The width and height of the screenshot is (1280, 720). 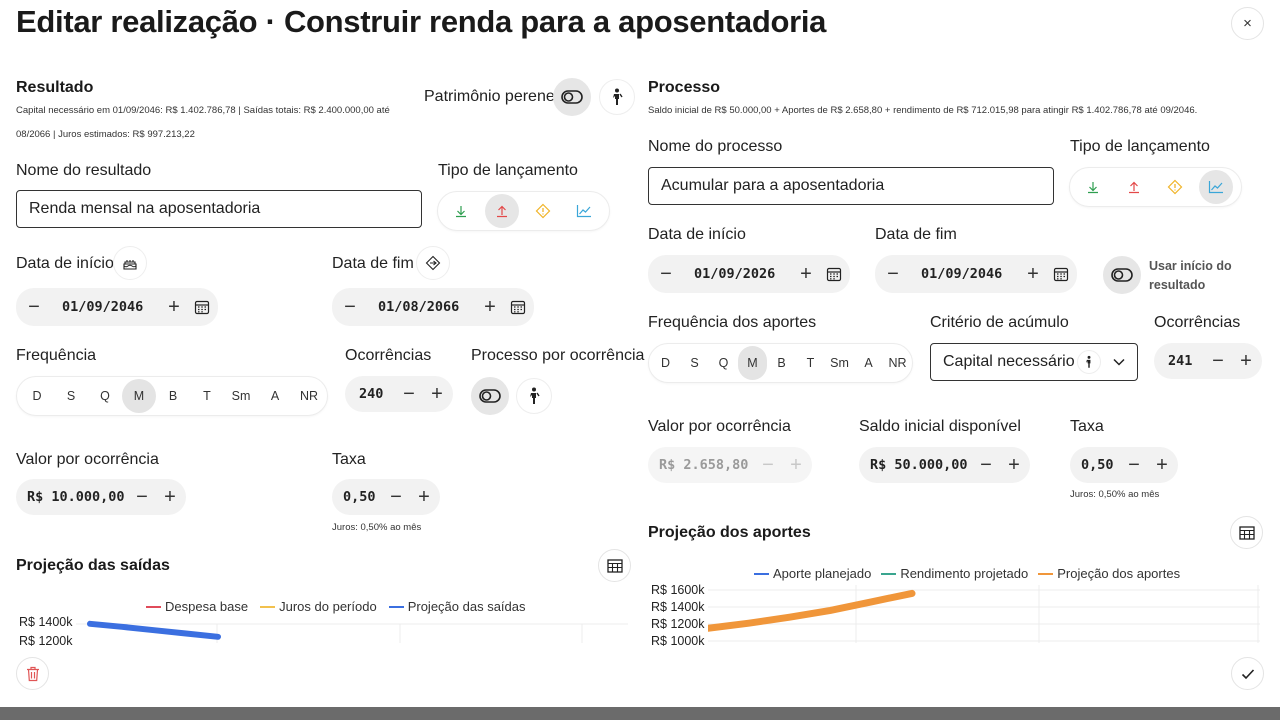 I want to click on result-rate-field: 0,50 − +, so click(x=386, y=497).